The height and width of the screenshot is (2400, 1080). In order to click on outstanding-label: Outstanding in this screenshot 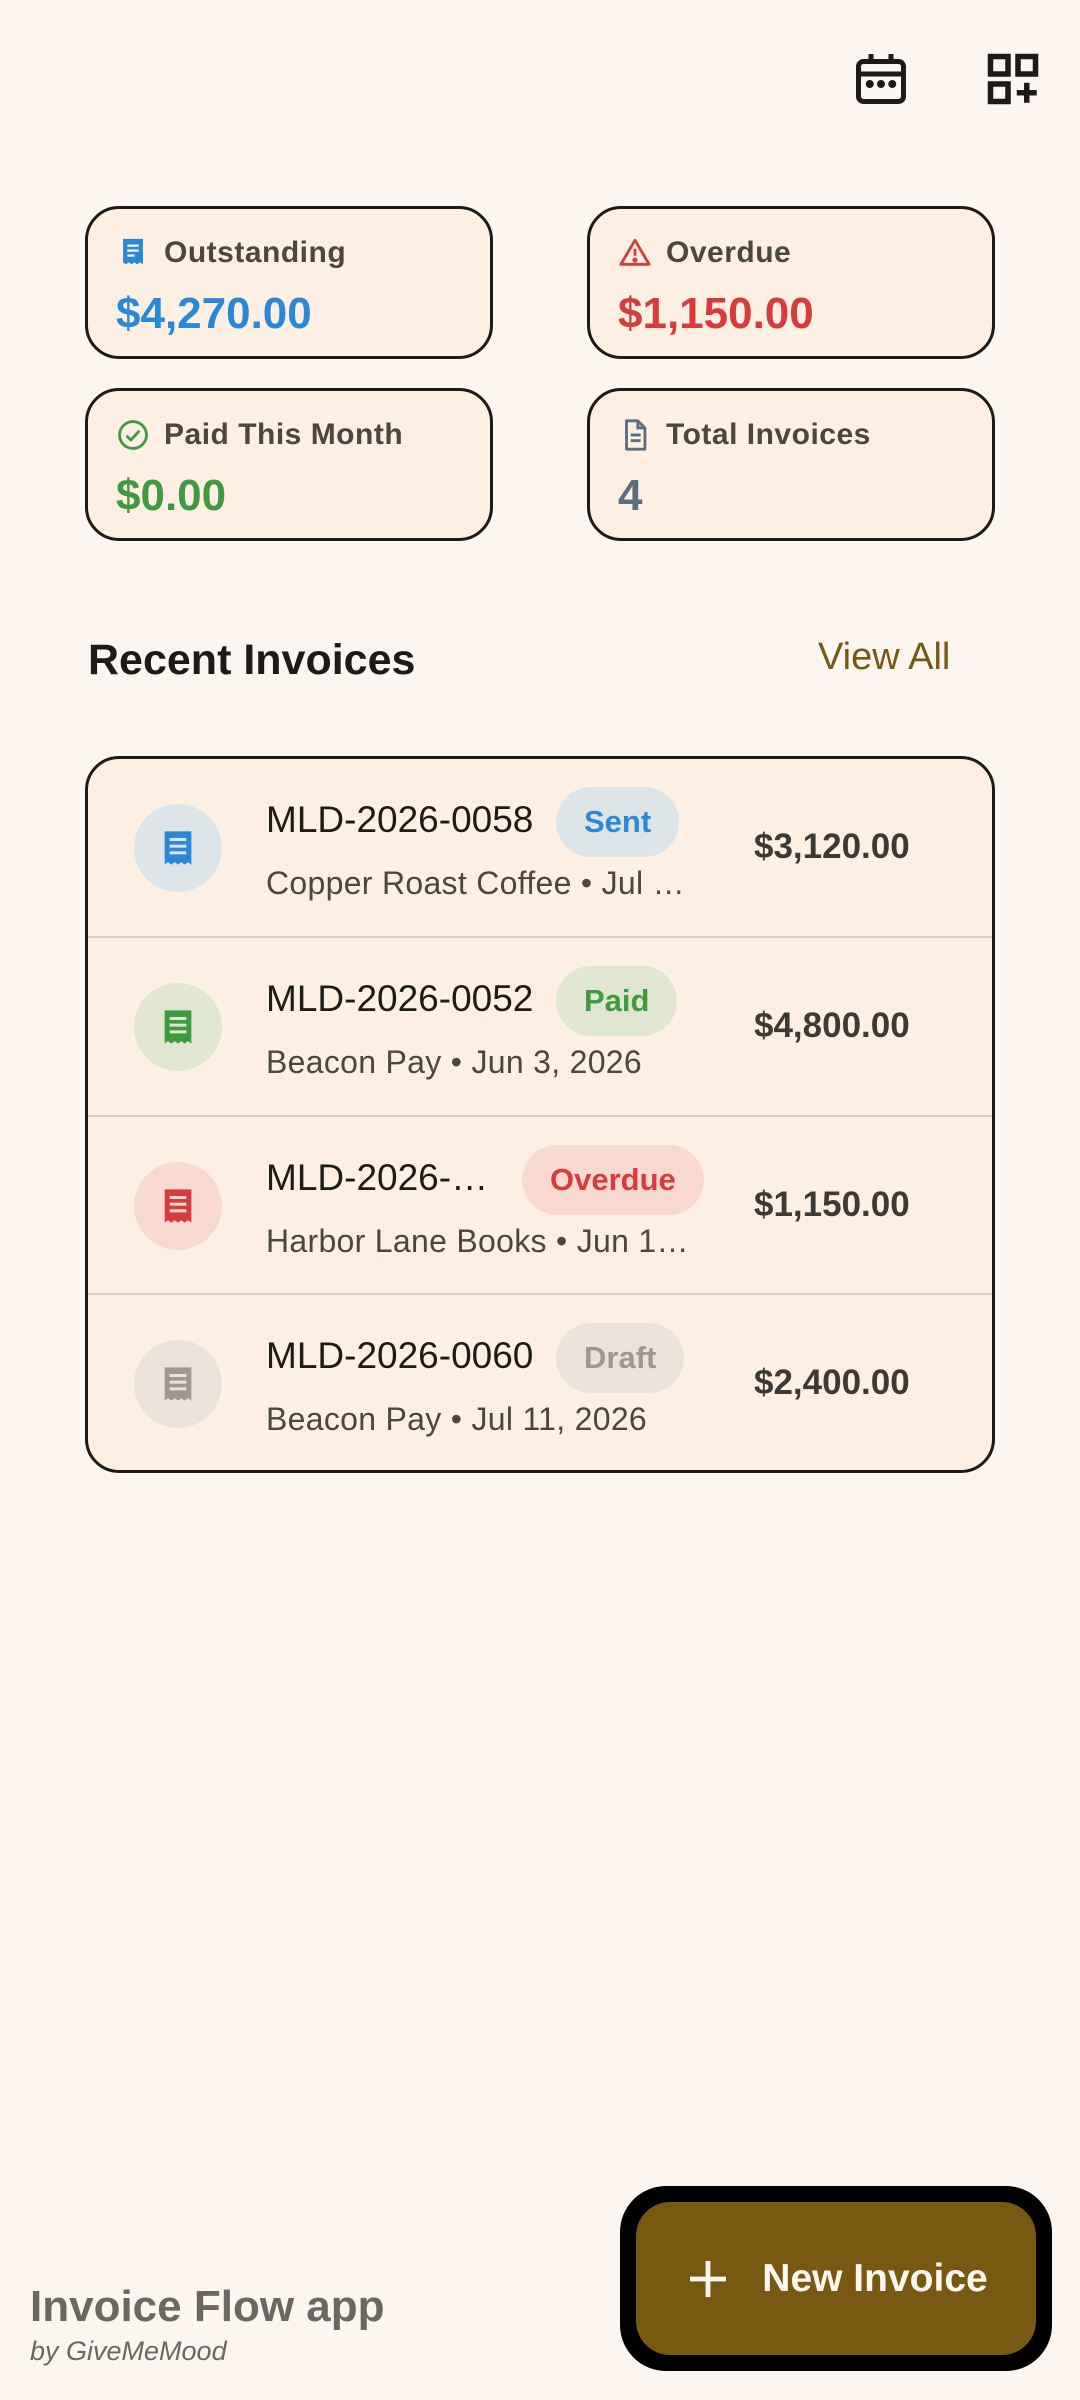, I will do `click(255, 252)`.